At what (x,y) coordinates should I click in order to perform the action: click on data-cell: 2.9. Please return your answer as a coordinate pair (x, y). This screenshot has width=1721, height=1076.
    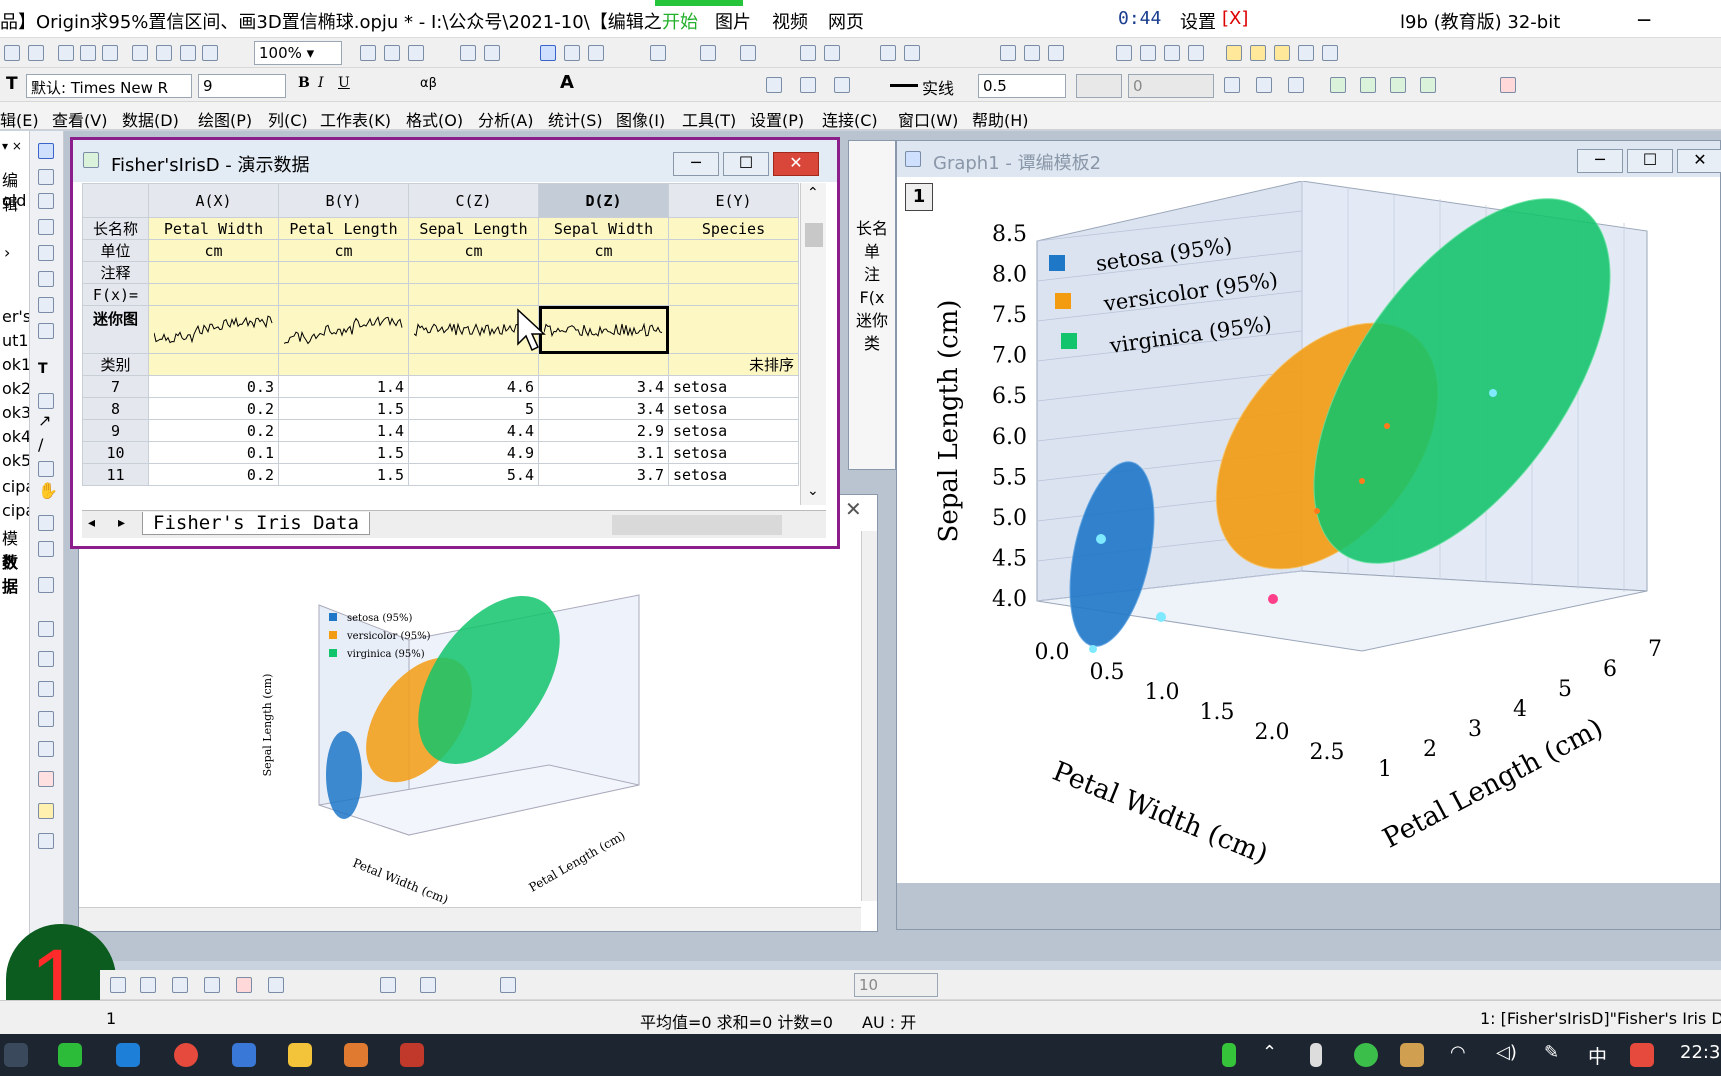
    Looking at the image, I should click on (603, 430).